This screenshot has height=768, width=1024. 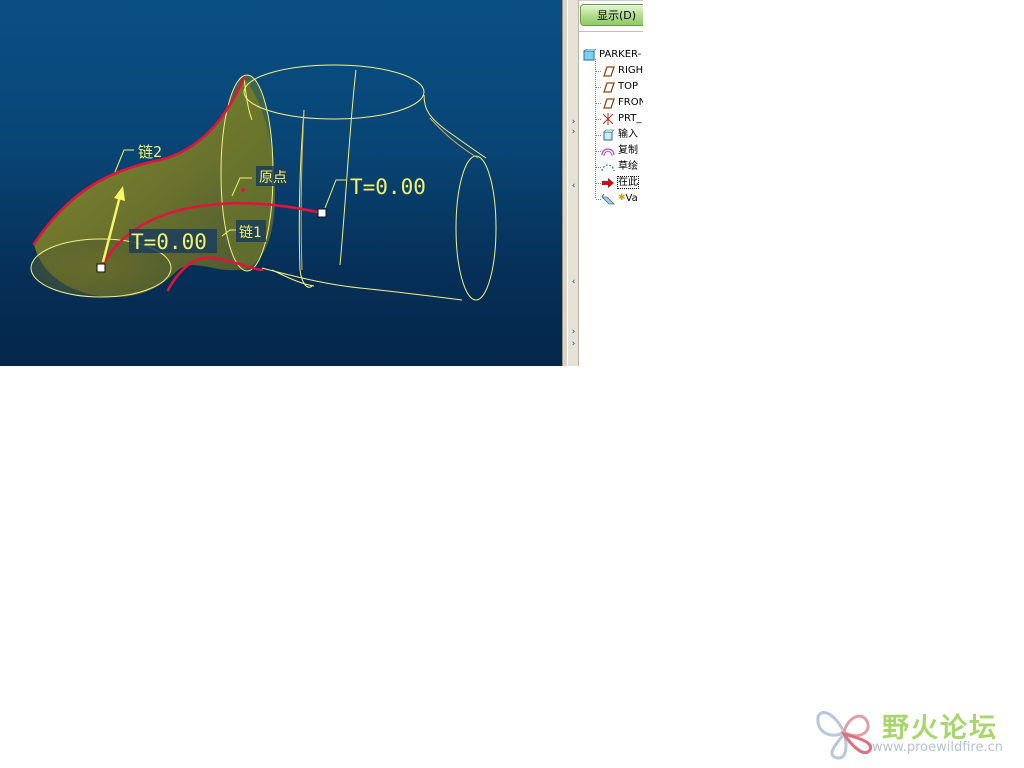 What do you see at coordinates (630, 102) in the screenshot?
I see `tree-item-label: FRON` at bounding box center [630, 102].